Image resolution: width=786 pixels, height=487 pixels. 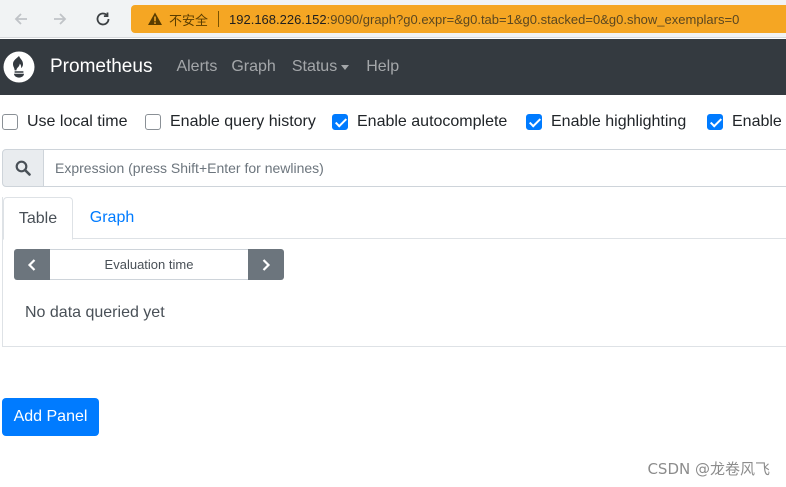 I want to click on arrow-left-icon, so click(x=20, y=19).